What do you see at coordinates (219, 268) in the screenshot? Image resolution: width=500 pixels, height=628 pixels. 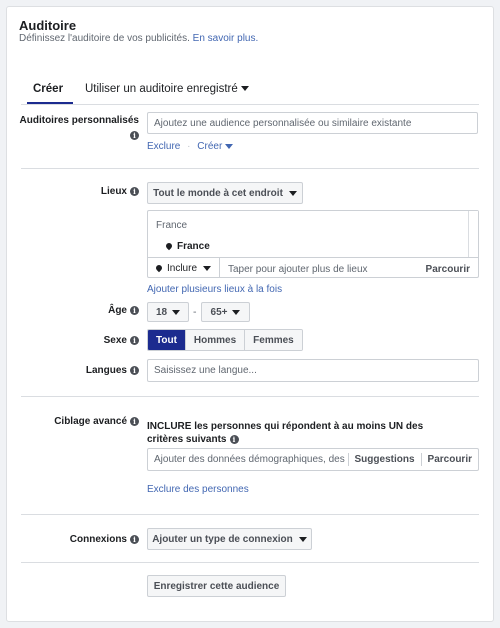 I see `include-divider` at bounding box center [219, 268].